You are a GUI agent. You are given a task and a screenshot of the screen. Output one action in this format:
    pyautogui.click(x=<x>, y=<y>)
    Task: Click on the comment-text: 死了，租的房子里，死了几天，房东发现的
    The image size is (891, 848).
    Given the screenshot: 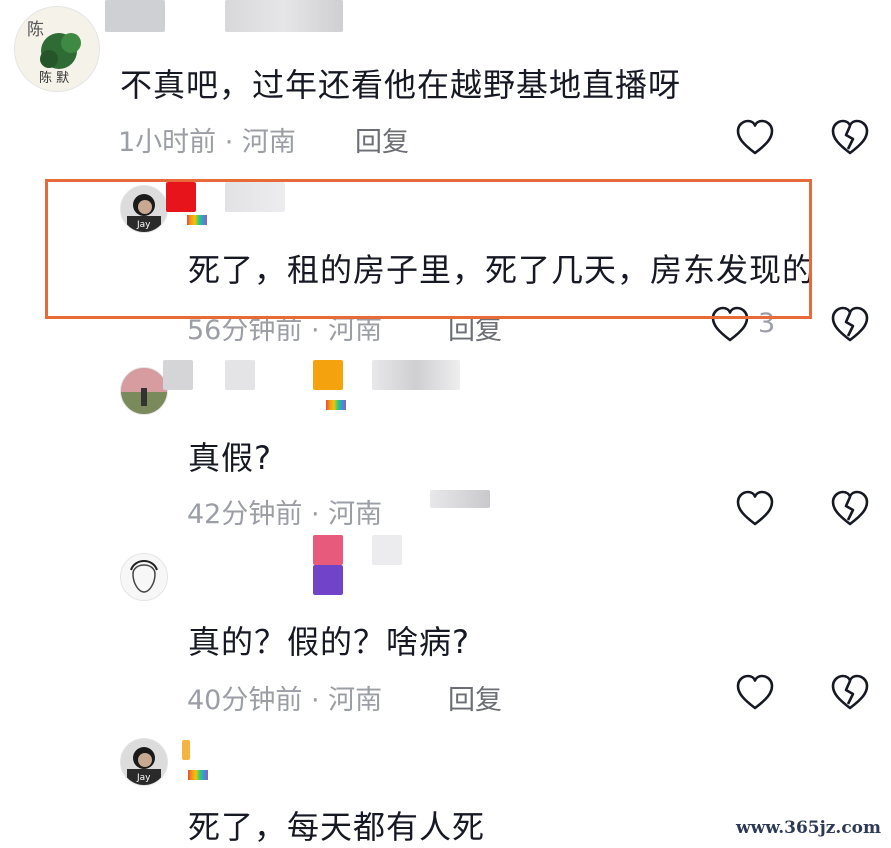 What is the action you would take?
    pyautogui.click(x=502, y=270)
    